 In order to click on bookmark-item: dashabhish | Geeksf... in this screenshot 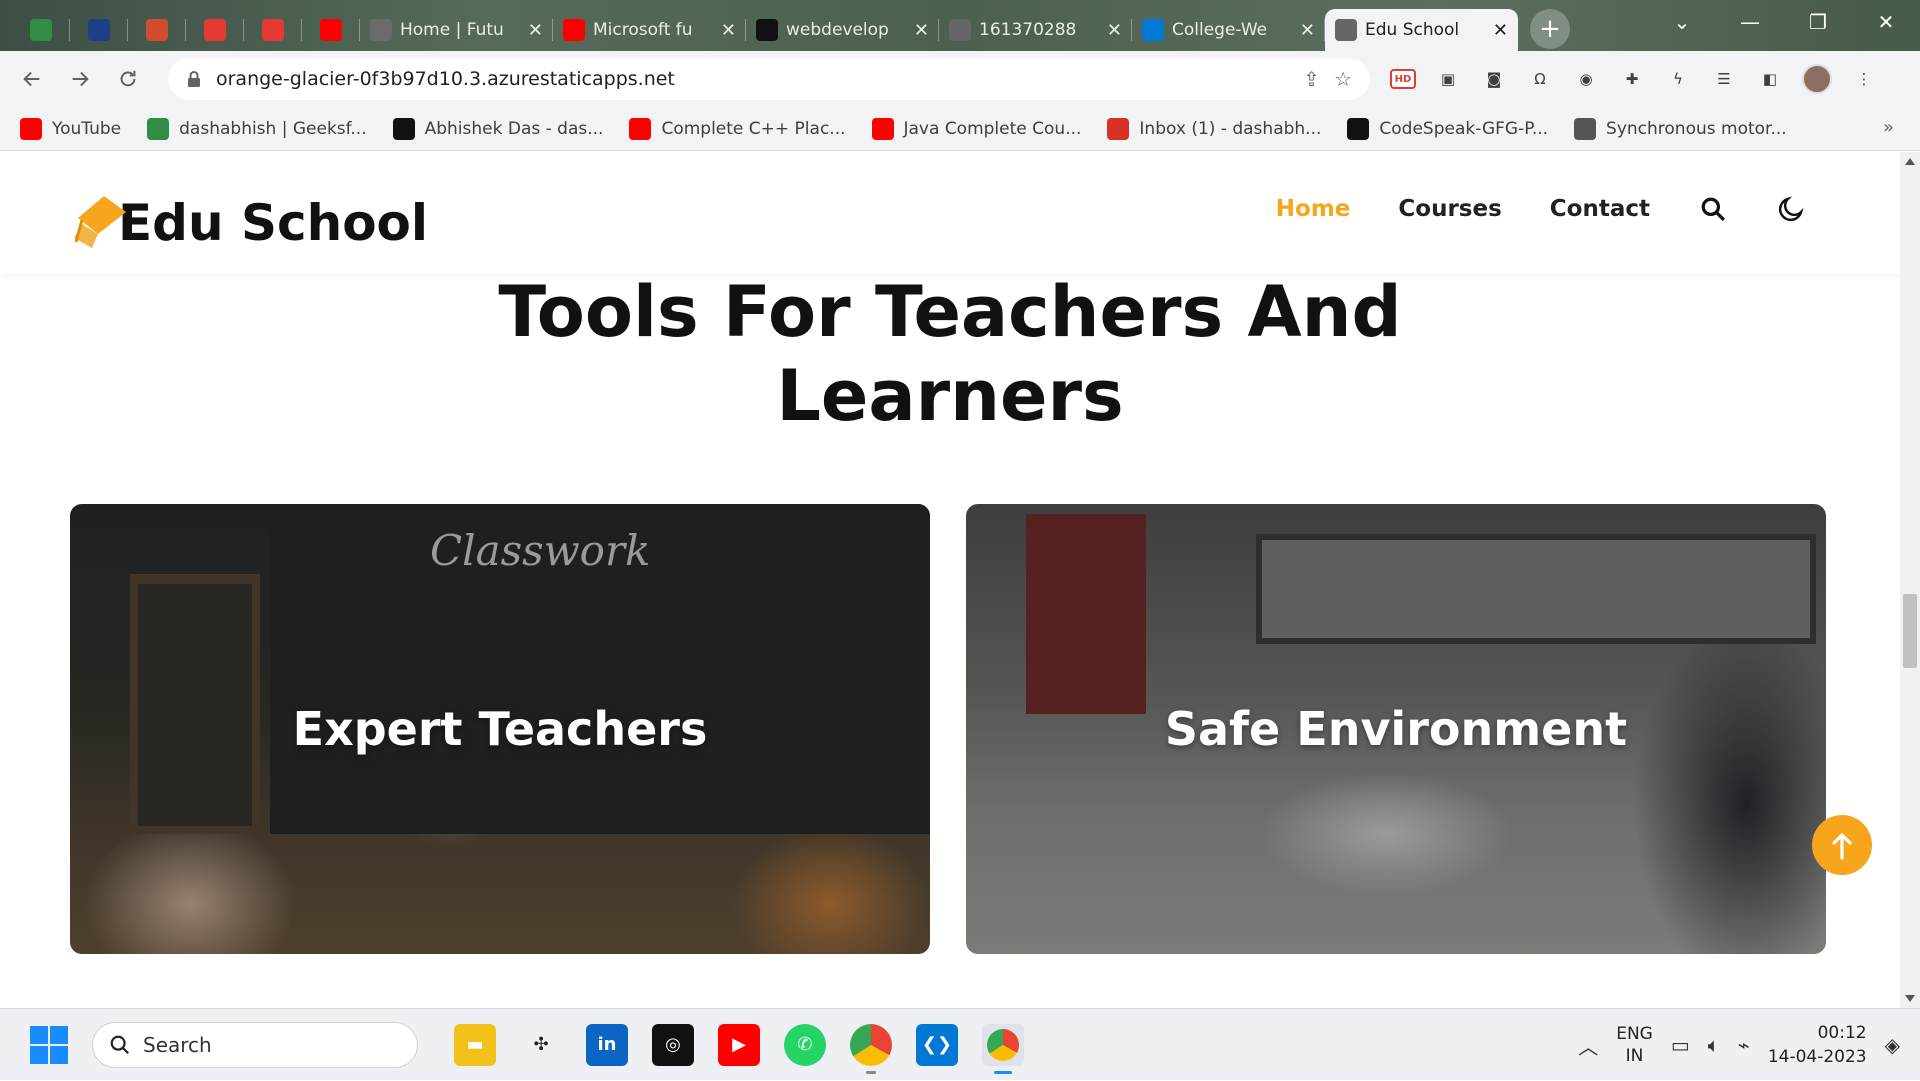, I will do `click(257, 128)`.